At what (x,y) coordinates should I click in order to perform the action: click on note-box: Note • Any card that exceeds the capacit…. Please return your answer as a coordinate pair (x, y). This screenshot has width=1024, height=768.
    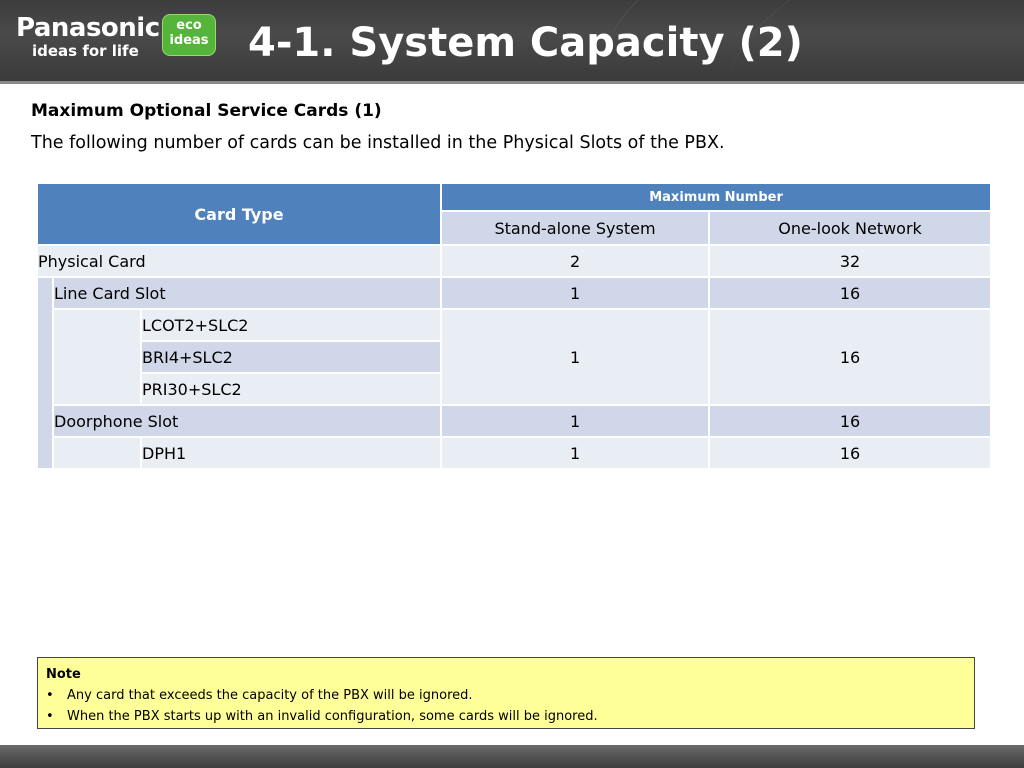
    Looking at the image, I should click on (506, 693).